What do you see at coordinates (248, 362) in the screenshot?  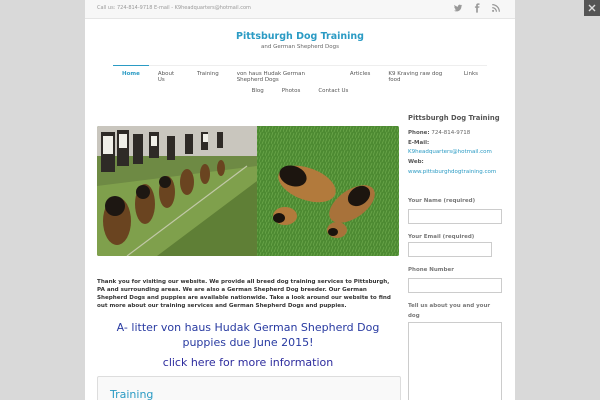 I see `more-info-link: click here for more information` at bounding box center [248, 362].